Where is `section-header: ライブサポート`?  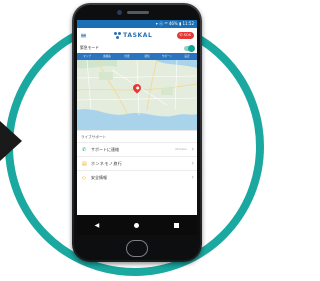 section-header: ライブサポート is located at coordinates (137, 136).